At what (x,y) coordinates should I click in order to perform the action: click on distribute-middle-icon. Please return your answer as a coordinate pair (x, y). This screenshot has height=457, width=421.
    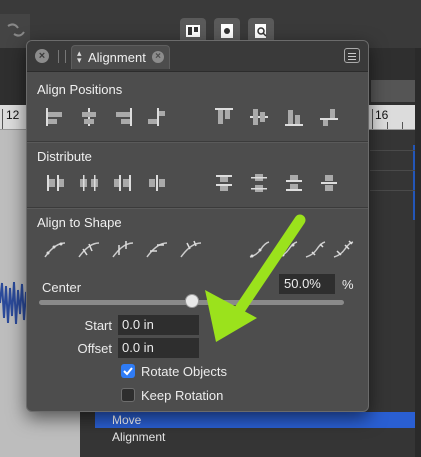
    Looking at the image, I should click on (259, 183).